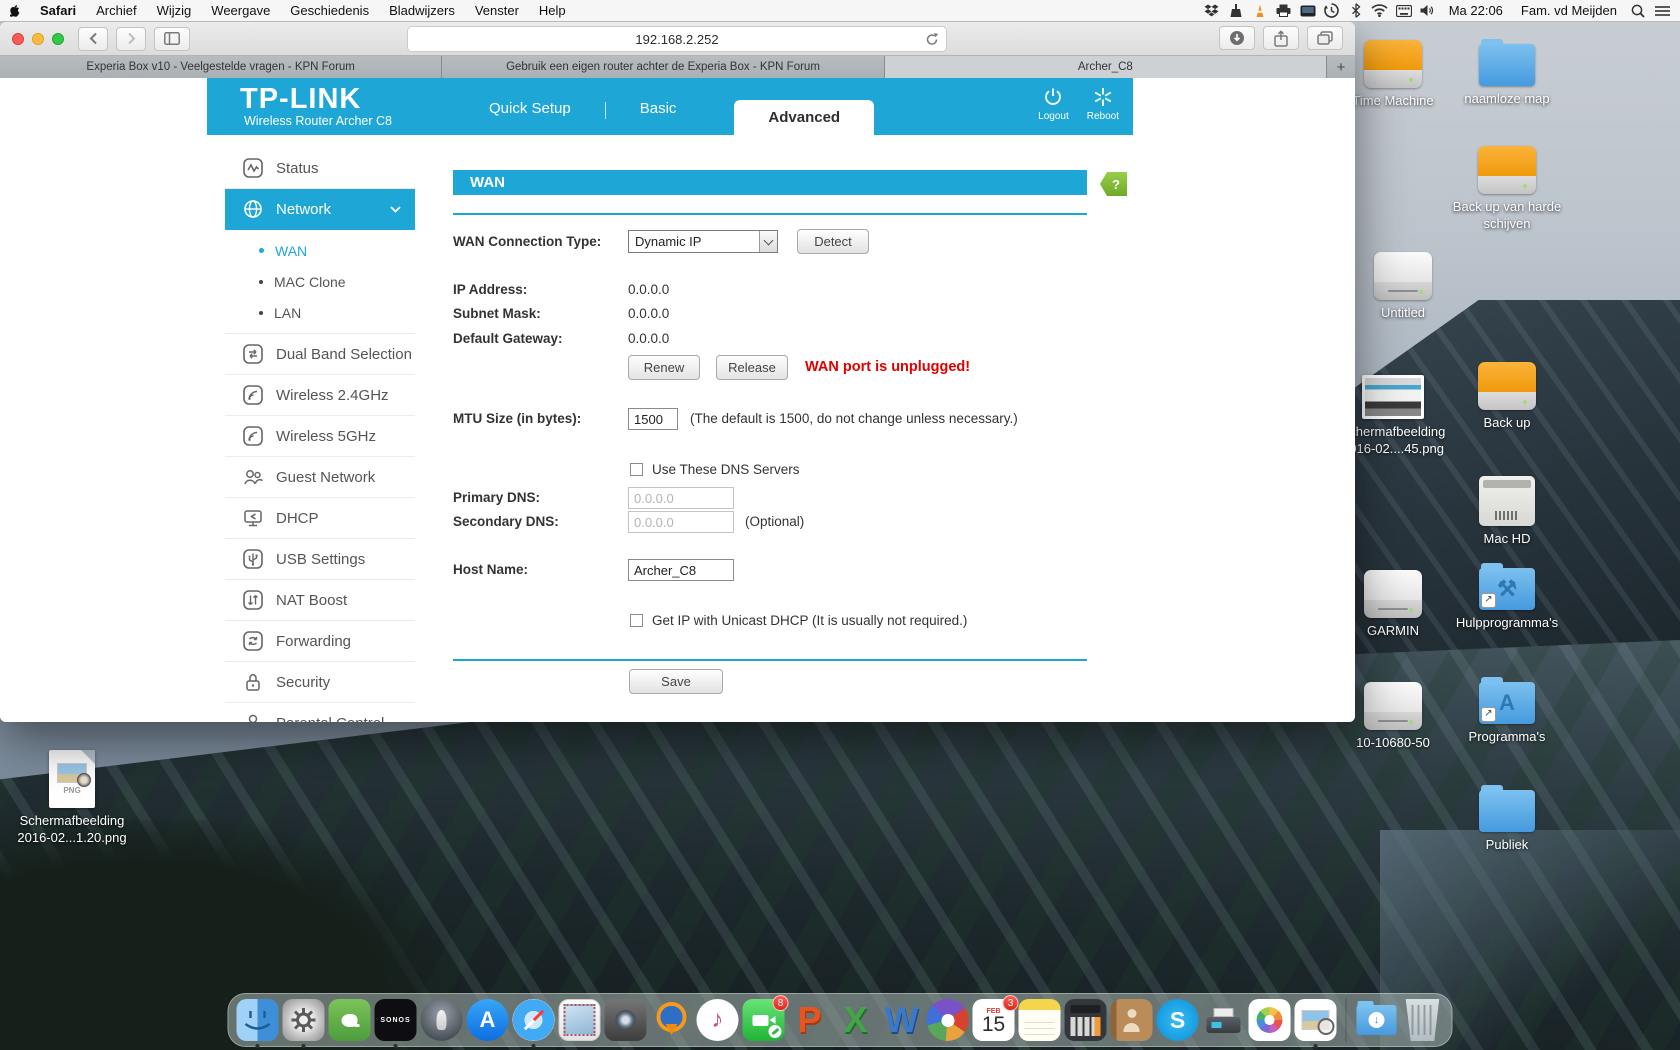  Describe the element at coordinates (681, 522) in the screenshot. I see `secondary-dns-input` at that location.